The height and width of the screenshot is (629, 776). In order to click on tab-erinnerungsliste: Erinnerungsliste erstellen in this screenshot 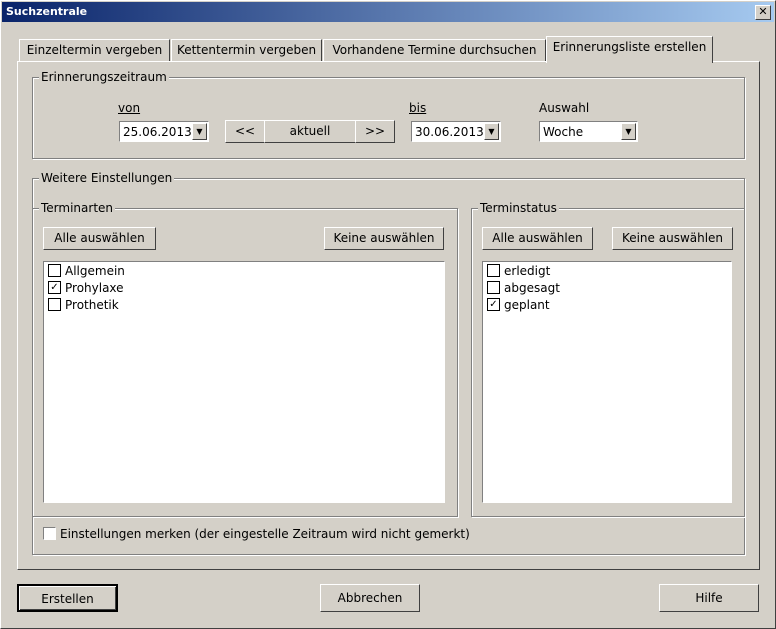, I will do `click(629, 49)`.